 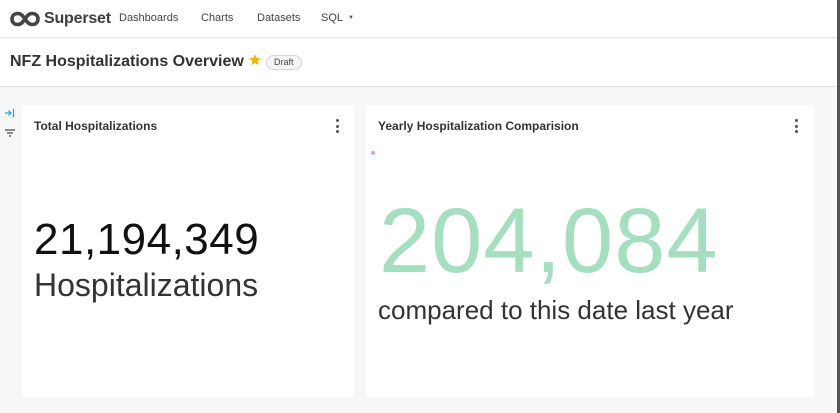 I want to click on expand-icon, so click(x=9, y=113).